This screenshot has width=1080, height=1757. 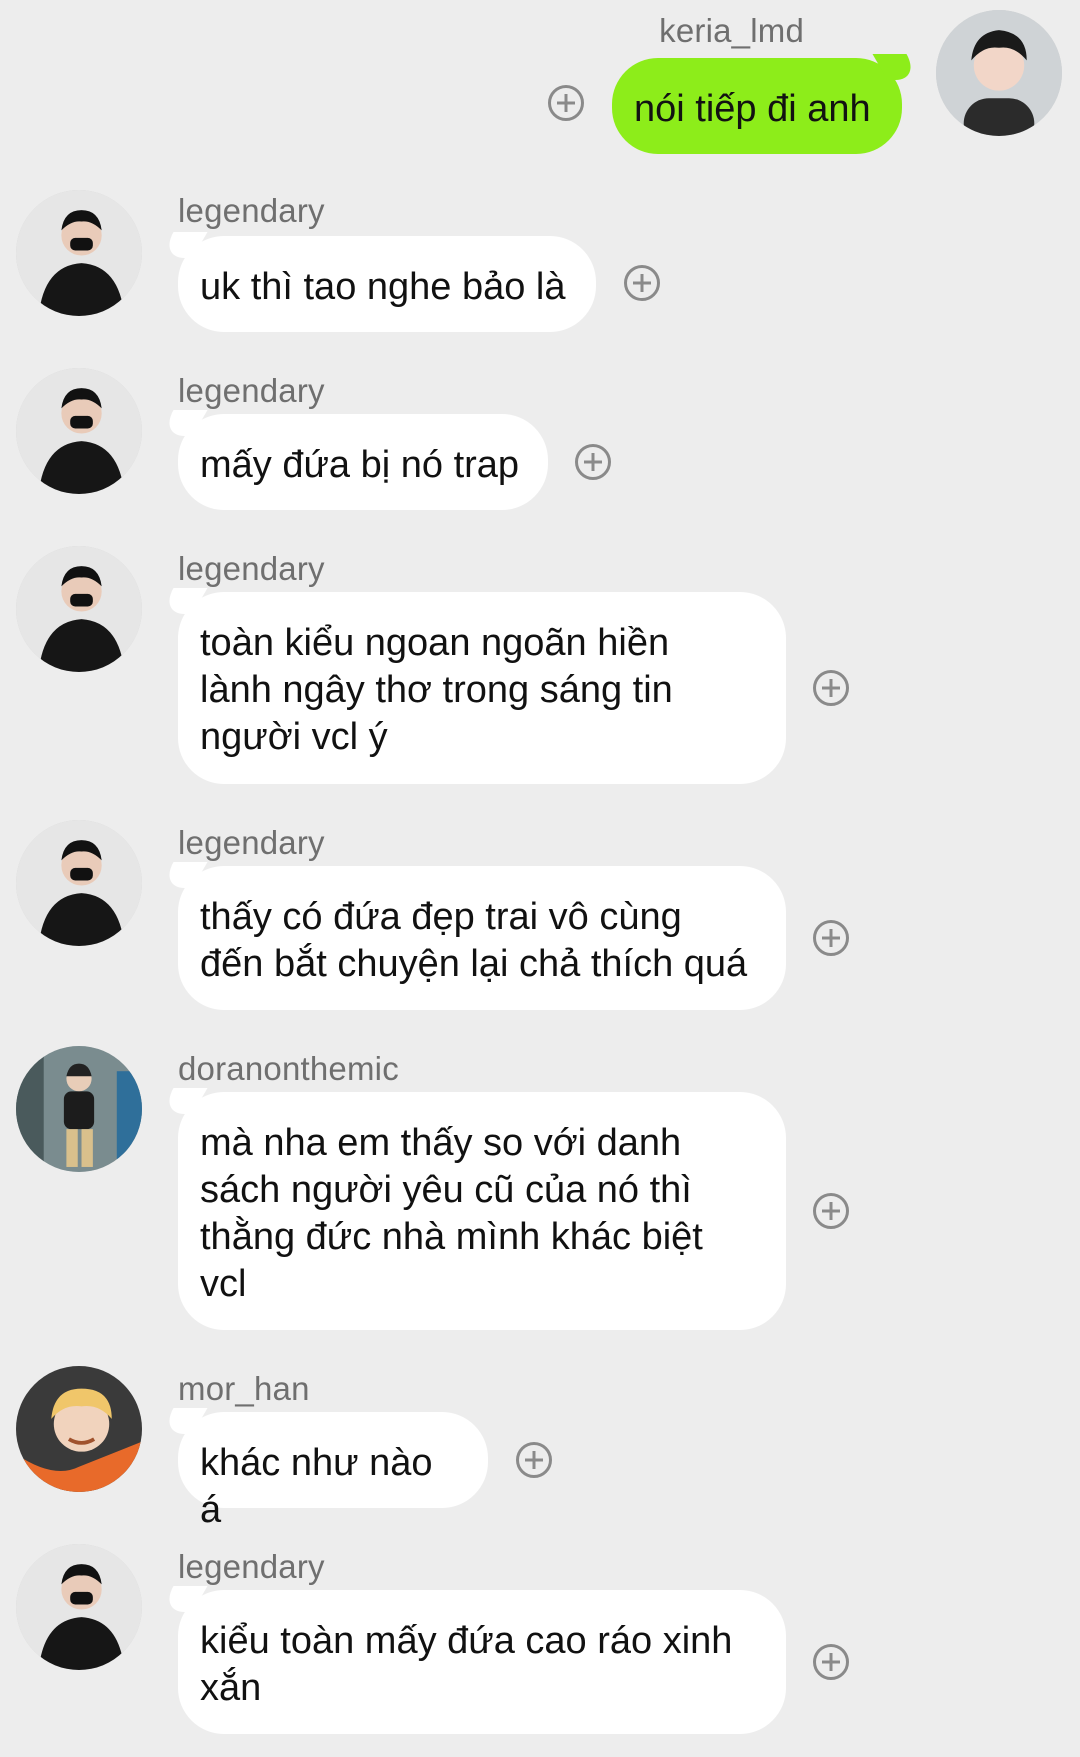 I want to click on message-text: mấy đứa bị nó trap, so click(x=360, y=465).